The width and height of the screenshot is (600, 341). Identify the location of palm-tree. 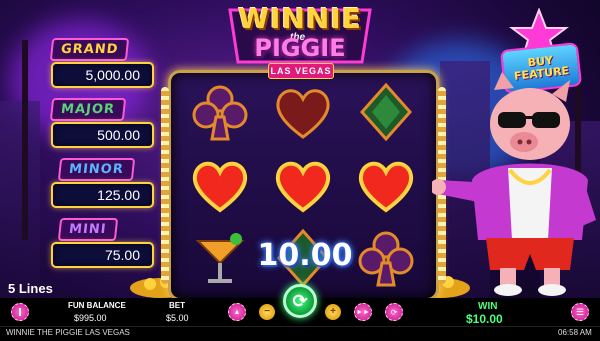
(25, 140).